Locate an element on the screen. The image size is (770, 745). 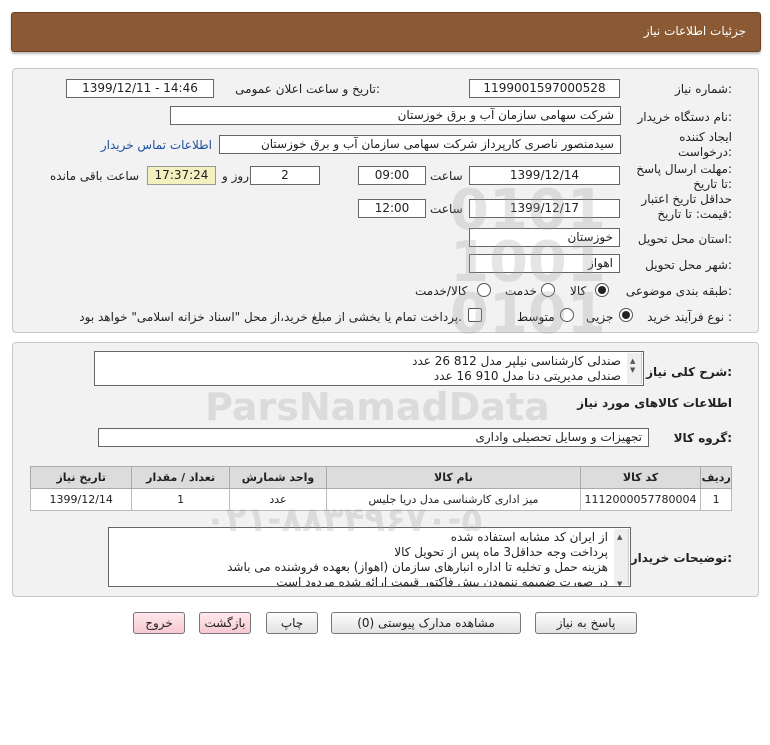
cell-name: میز اداری کارشناسی مدل دریا جلیس is located at coordinates (453, 499).